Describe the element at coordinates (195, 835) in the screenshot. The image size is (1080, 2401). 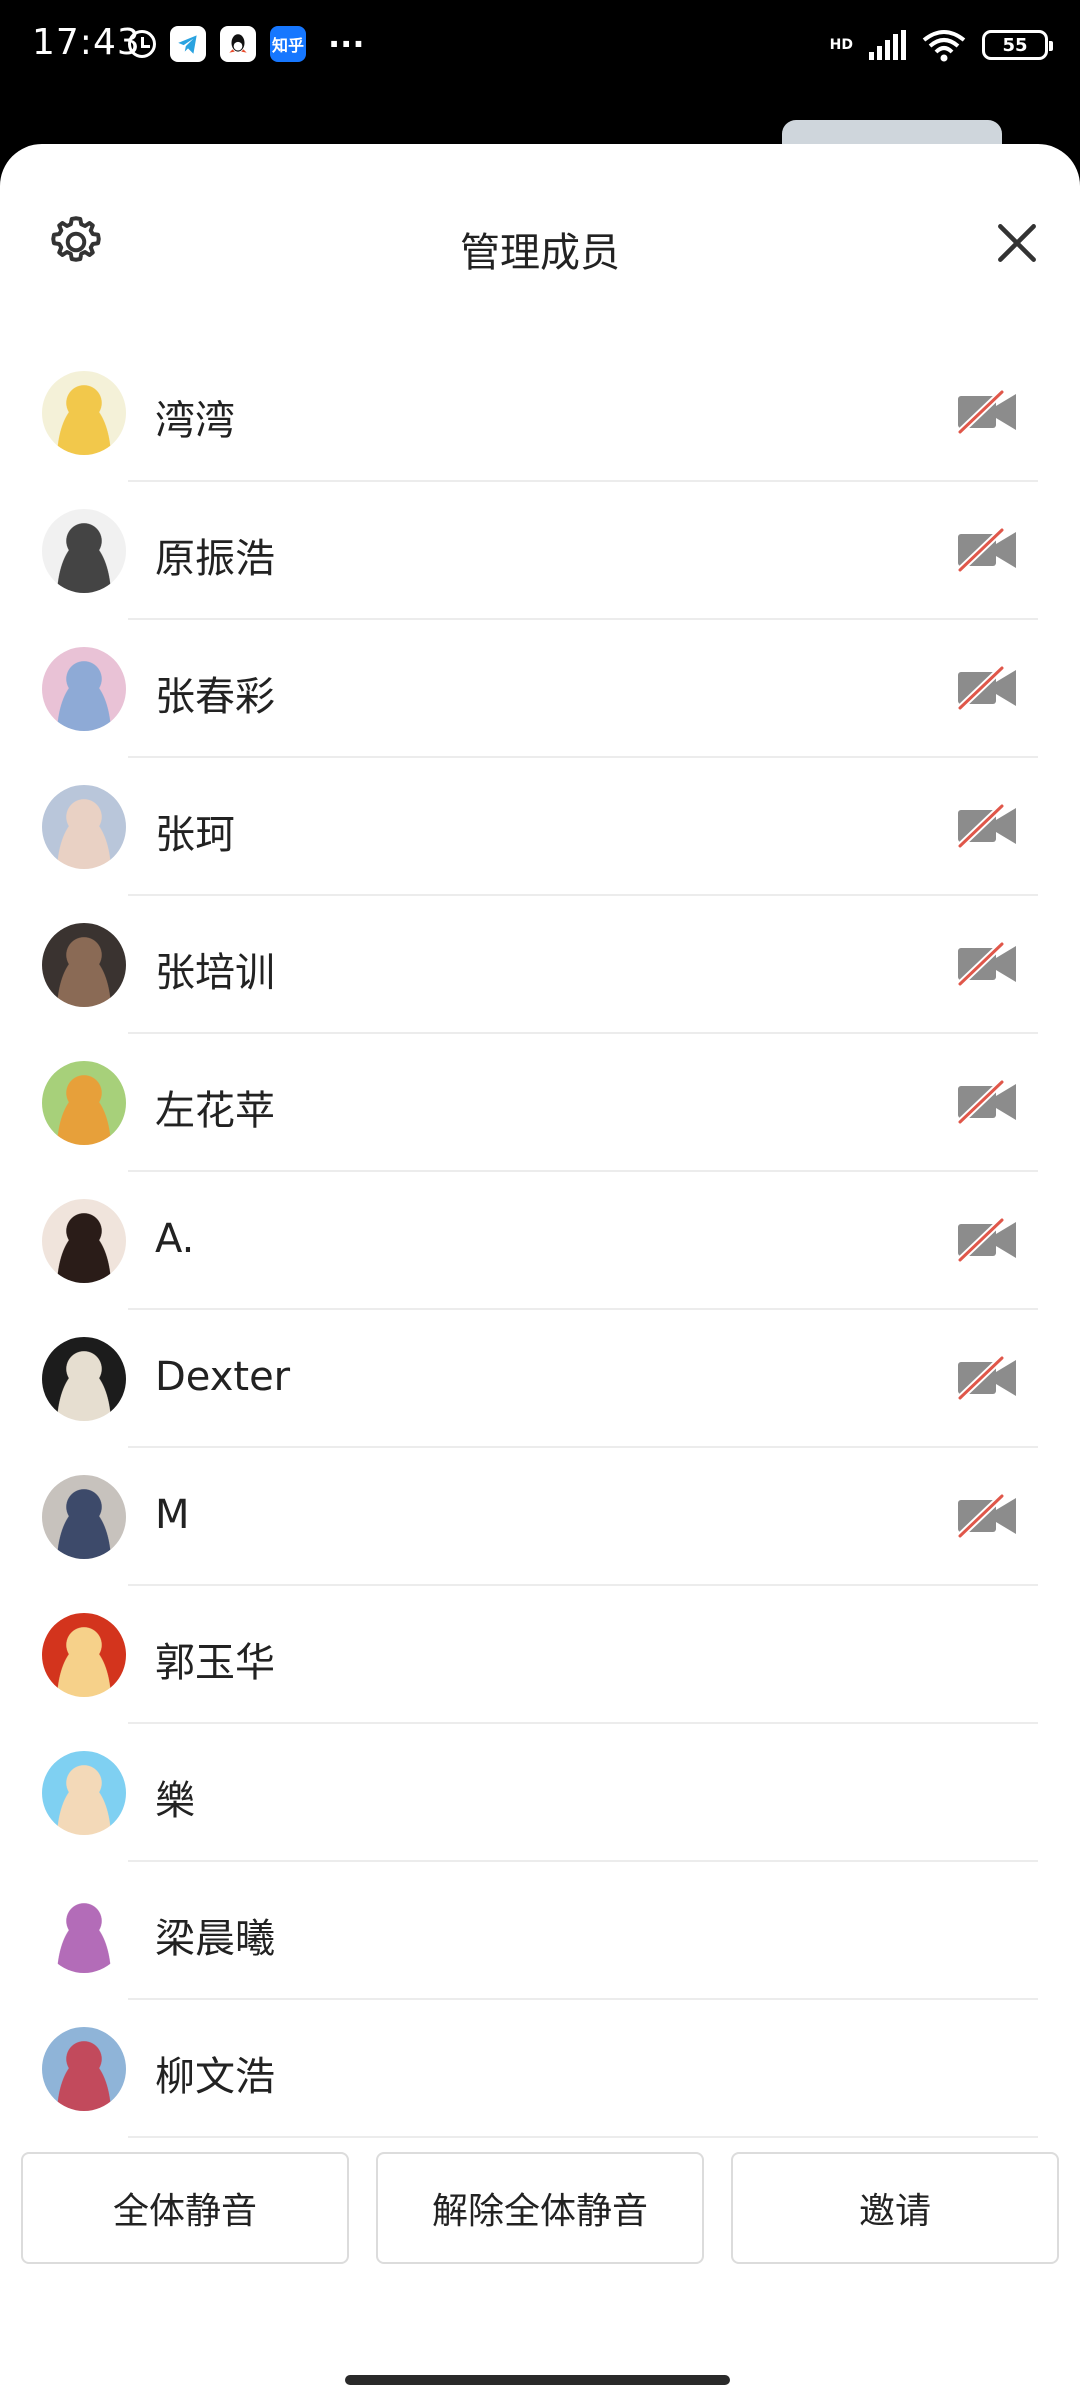
I see `member-name: 张珂` at that location.